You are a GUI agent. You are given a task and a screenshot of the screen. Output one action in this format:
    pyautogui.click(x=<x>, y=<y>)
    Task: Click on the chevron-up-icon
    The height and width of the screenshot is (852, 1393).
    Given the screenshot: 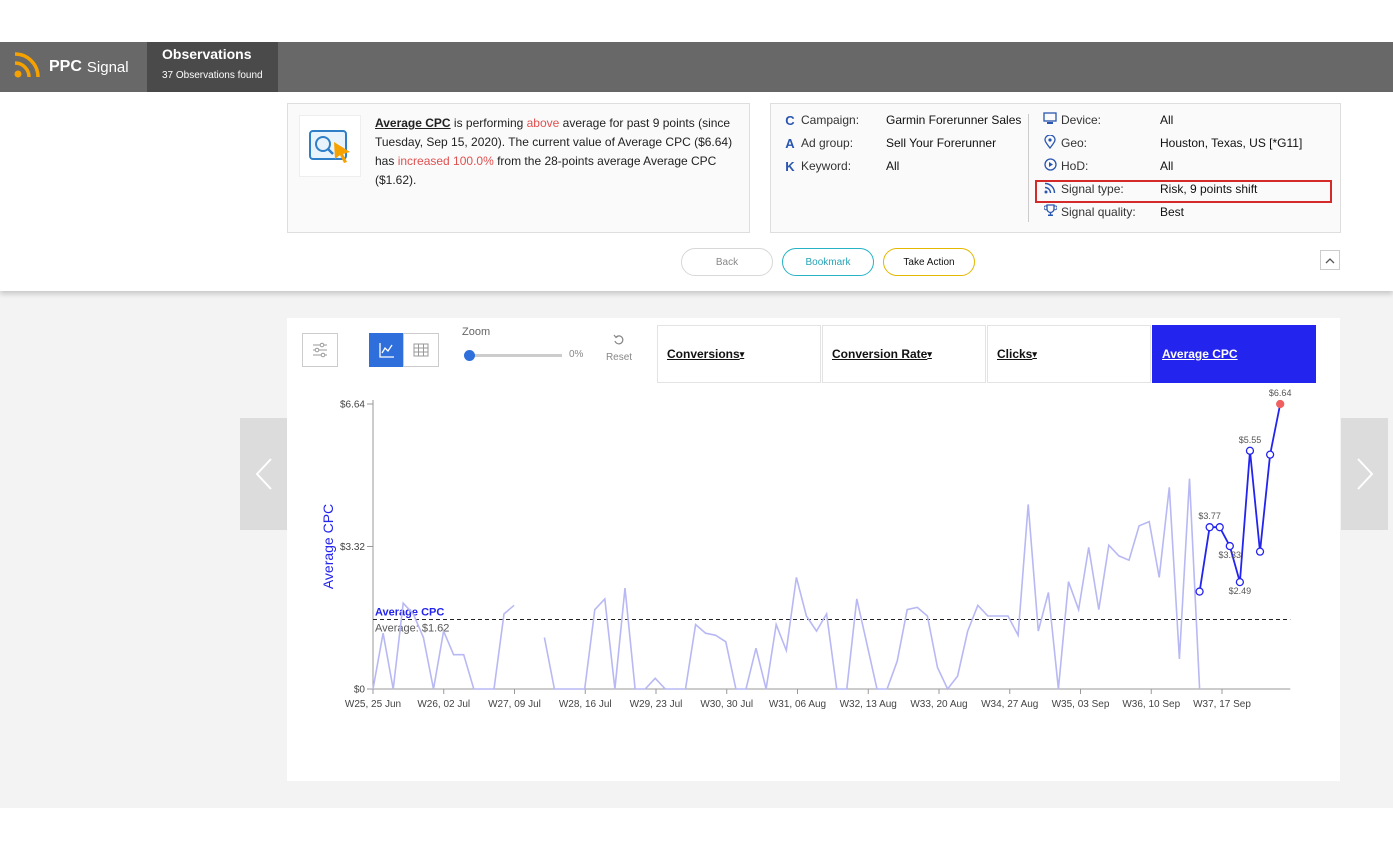 What is the action you would take?
    pyautogui.click(x=1330, y=260)
    